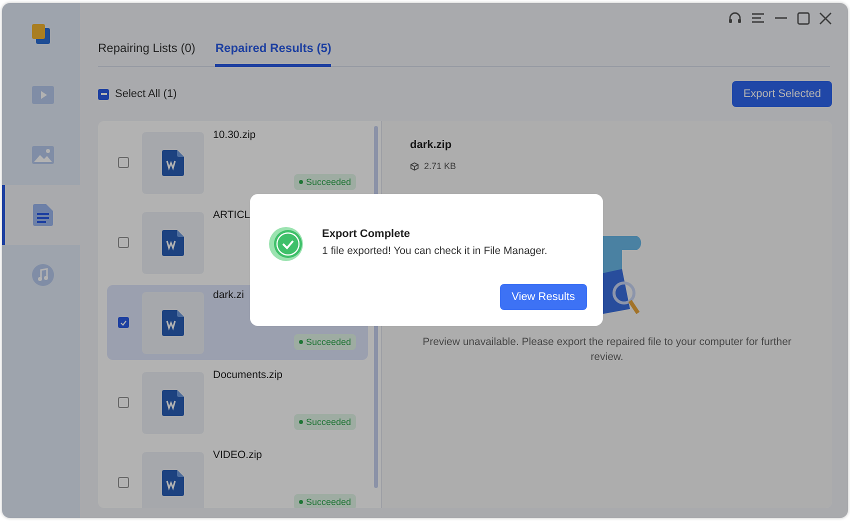  Describe the element at coordinates (758, 18) in the screenshot. I see `menu-icon` at that location.